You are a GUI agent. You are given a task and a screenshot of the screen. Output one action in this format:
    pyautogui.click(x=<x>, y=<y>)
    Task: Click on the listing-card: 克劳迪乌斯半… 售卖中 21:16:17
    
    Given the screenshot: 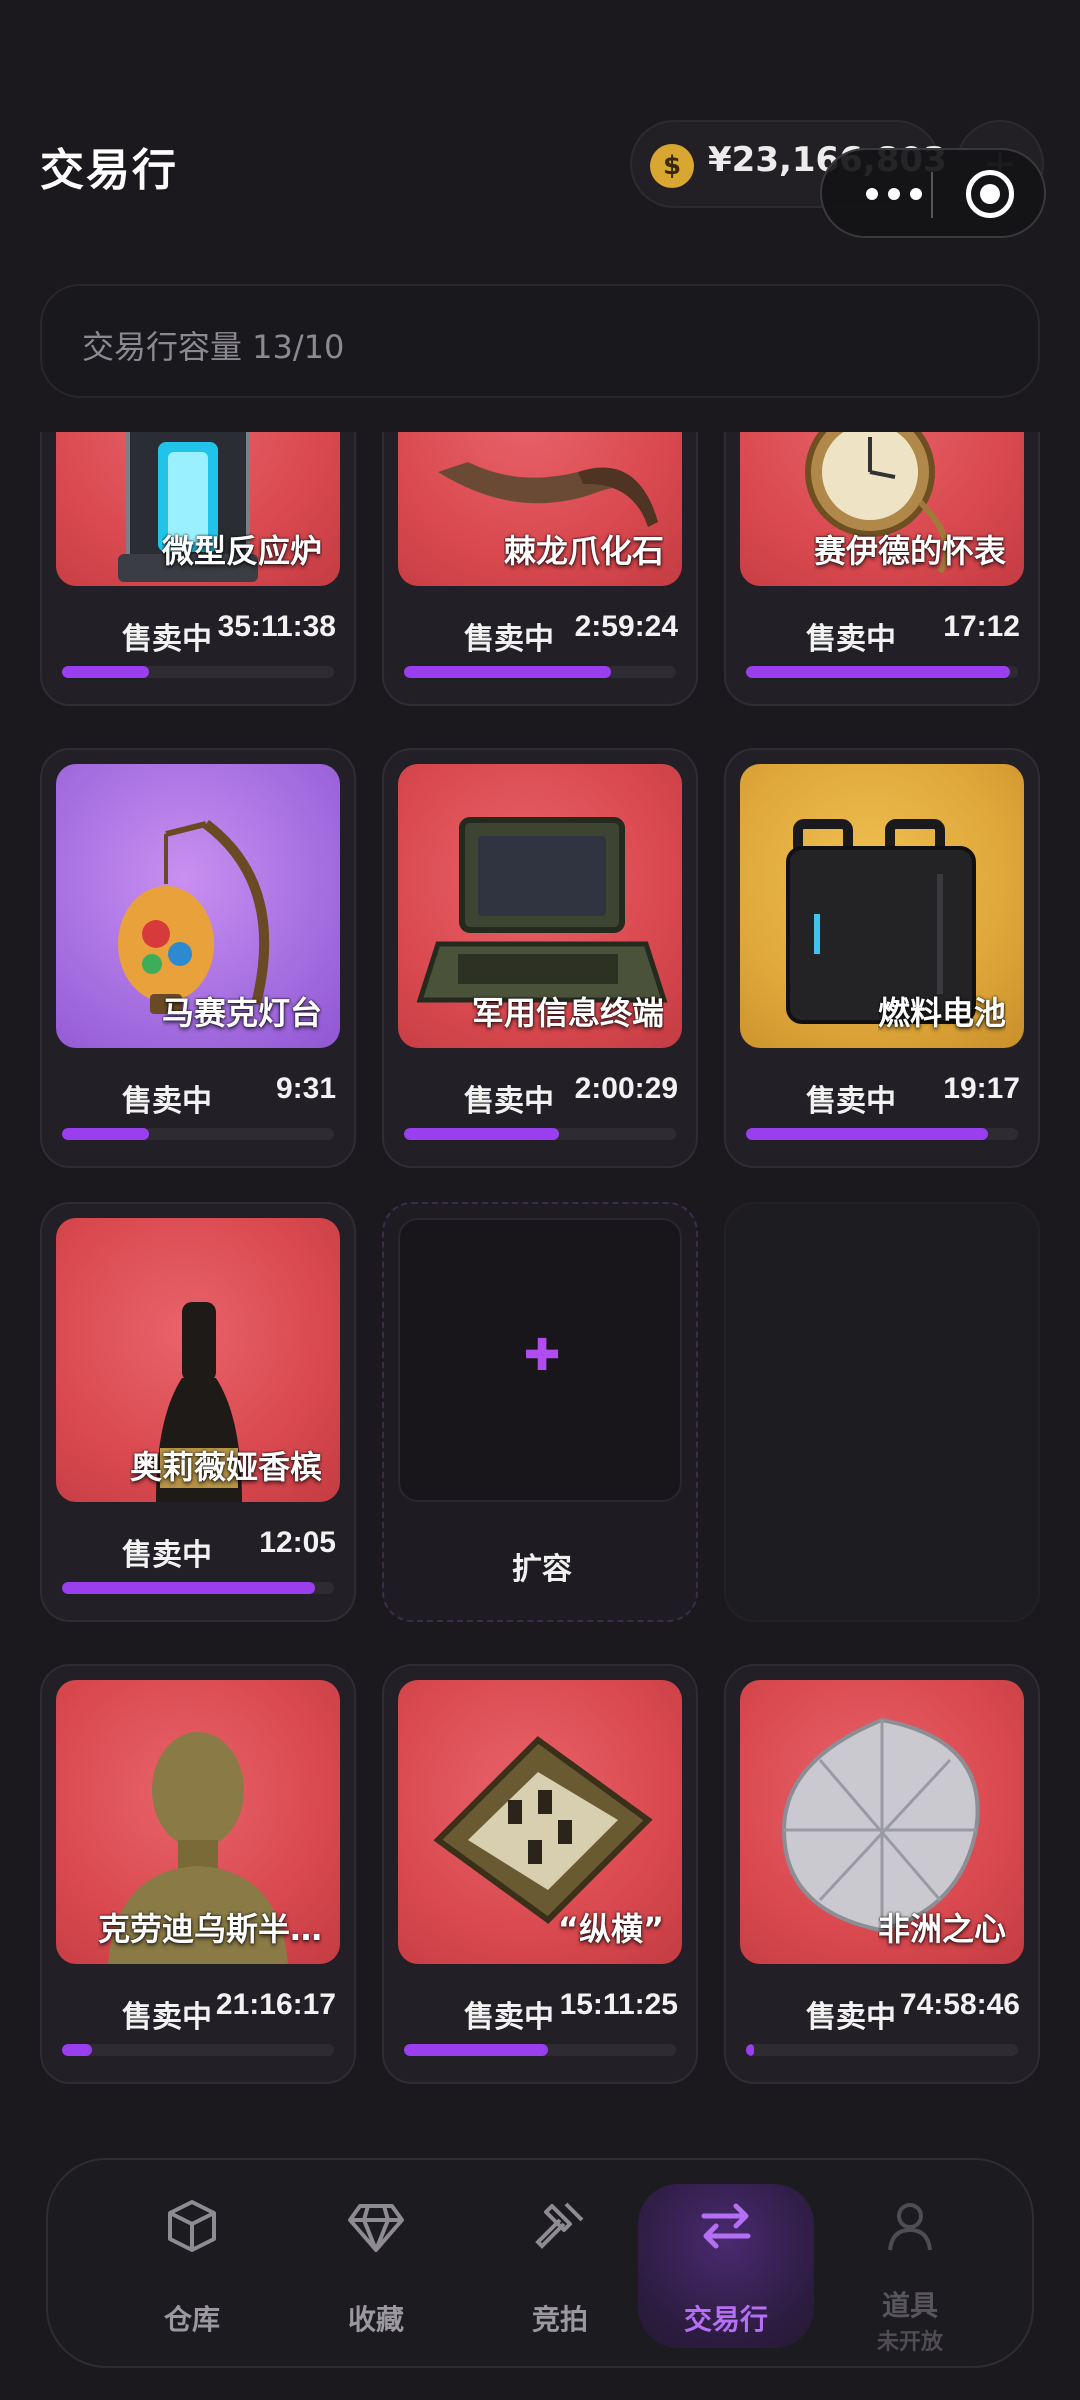 What is the action you would take?
    pyautogui.click(x=198, y=1874)
    